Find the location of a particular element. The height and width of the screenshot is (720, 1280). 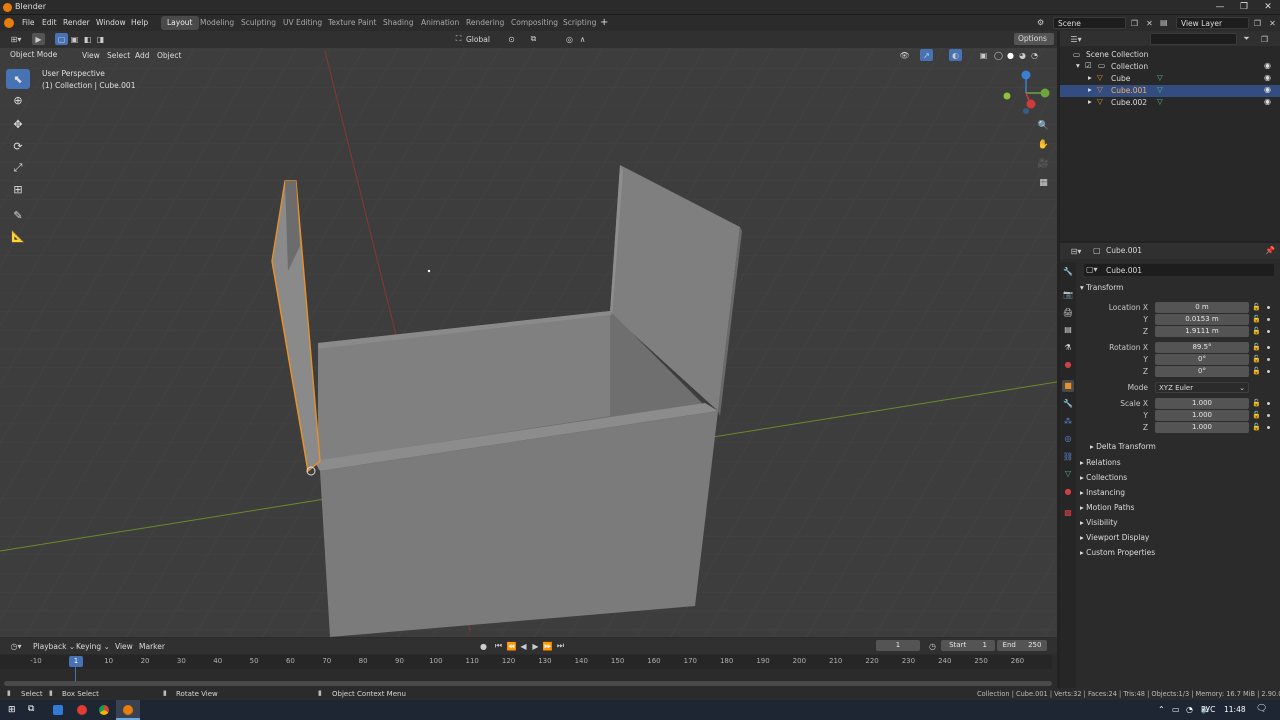

outliner-item-cube-002: ▸ ▽ Cube.002 ▽ ◉ is located at coordinates (1170, 103).